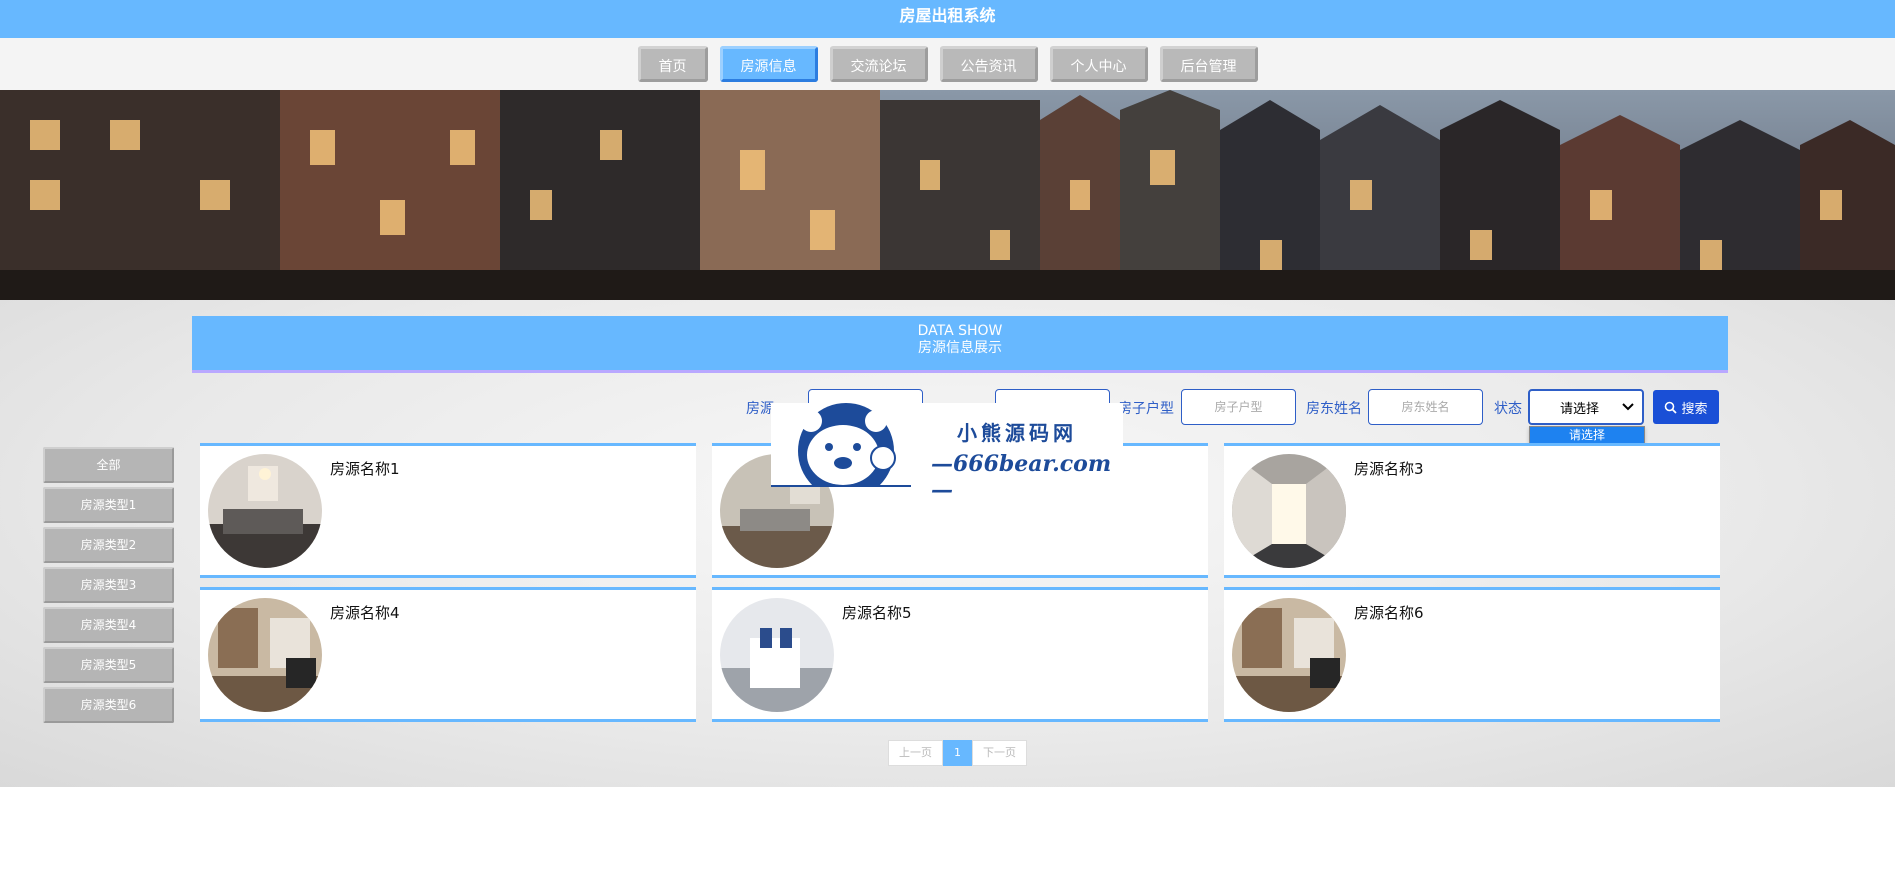 This screenshot has width=1895, height=895. What do you see at coordinates (841, 451) in the screenshot?
I see `bear-logo-icon` at bounding box center [841, 451].